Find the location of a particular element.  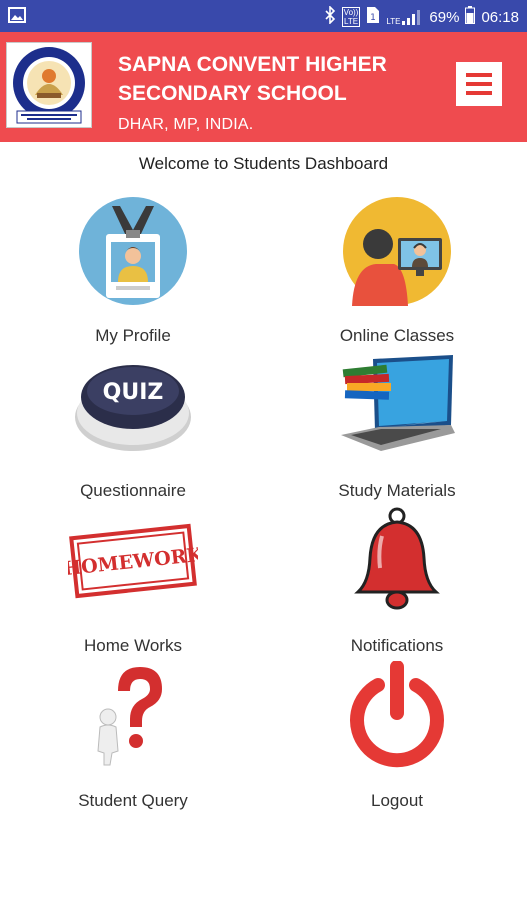

volte-icon: Vo)) LTE is located at coordinates (351, 17).